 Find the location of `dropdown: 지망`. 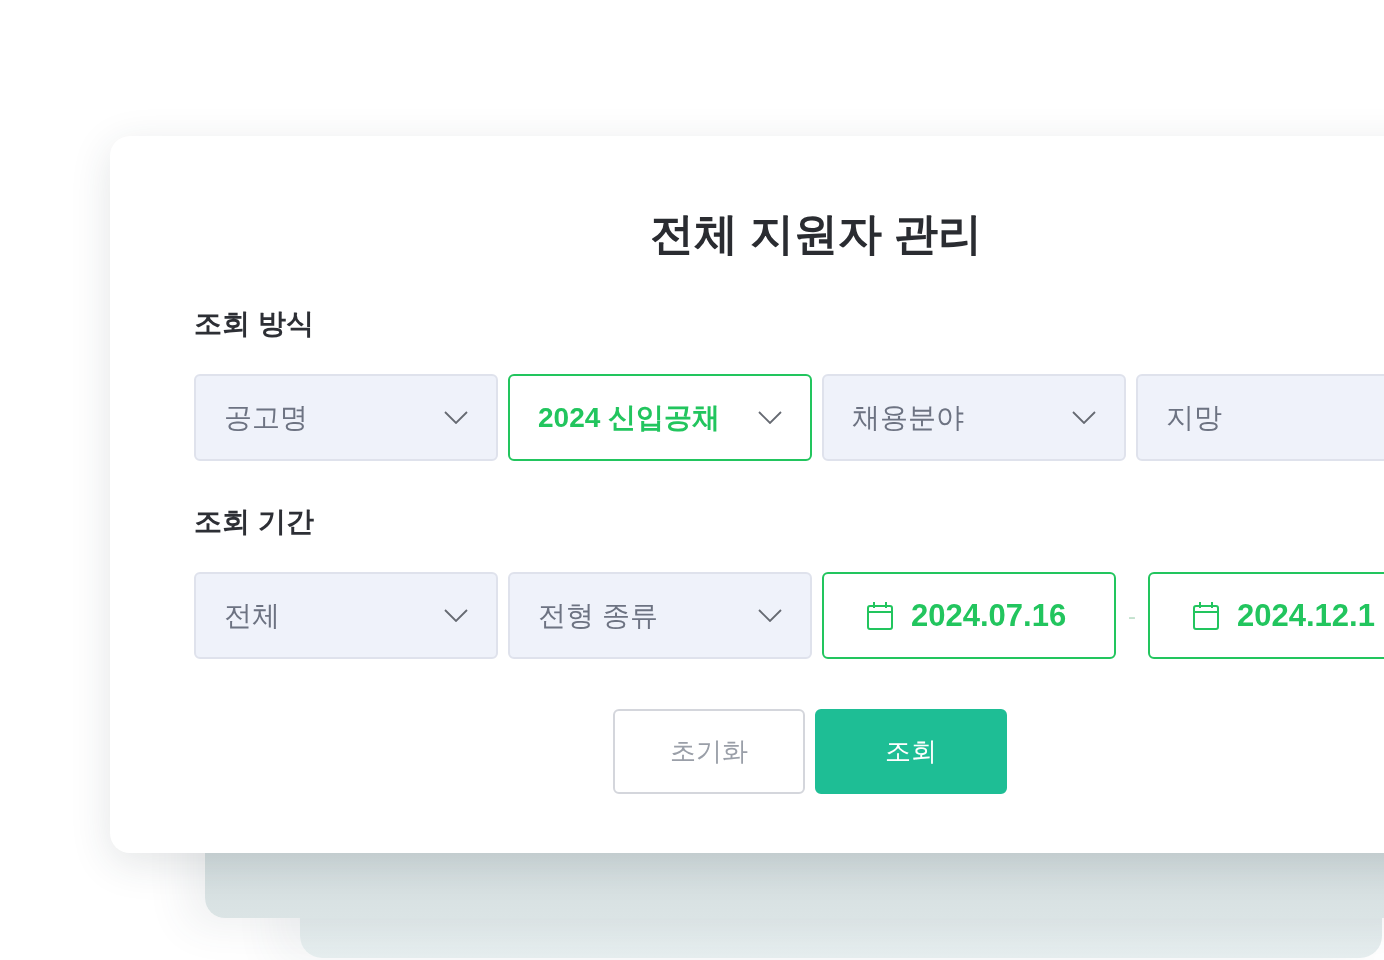

dropdown: 지망 is located at coordinates (1260, 417).